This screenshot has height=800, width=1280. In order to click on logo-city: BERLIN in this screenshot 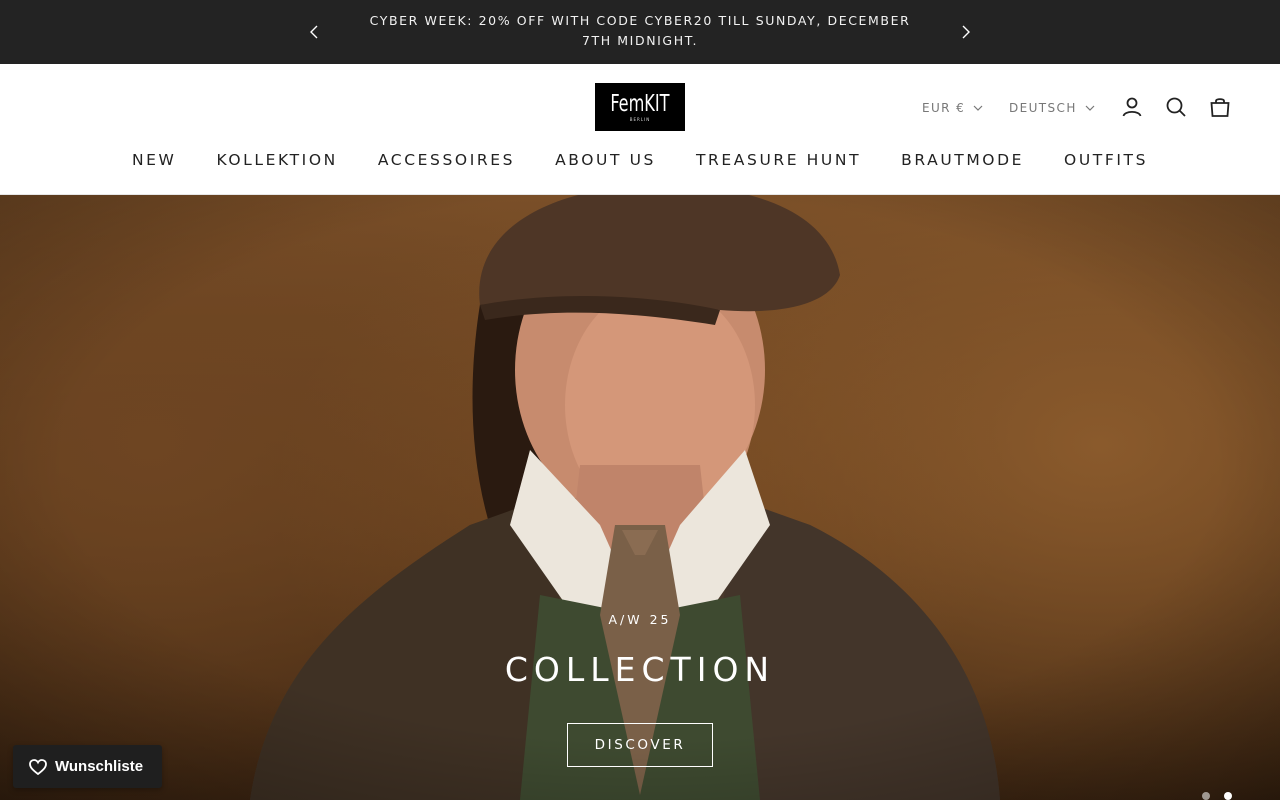, I will do `click(640, 119)`.